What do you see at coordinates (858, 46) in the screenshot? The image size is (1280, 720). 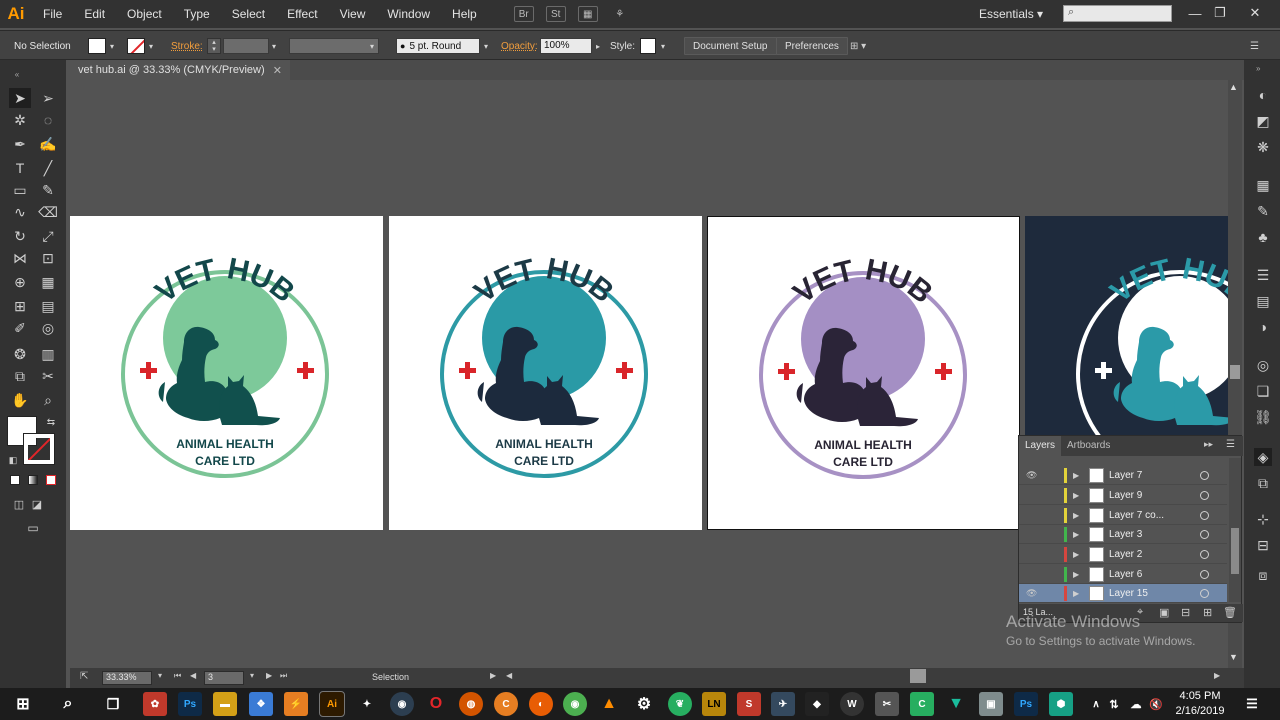 I see `arrange-icon: ⊞ ▾` at bounding box center [858, 46].